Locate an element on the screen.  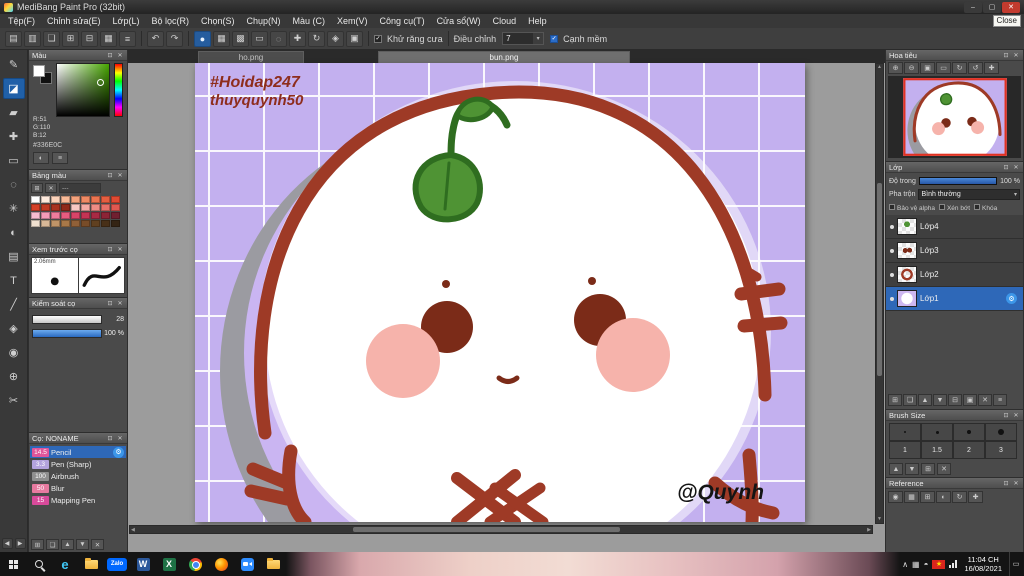
horizontal-scroll-thumb is located at coordinates (486, 529).